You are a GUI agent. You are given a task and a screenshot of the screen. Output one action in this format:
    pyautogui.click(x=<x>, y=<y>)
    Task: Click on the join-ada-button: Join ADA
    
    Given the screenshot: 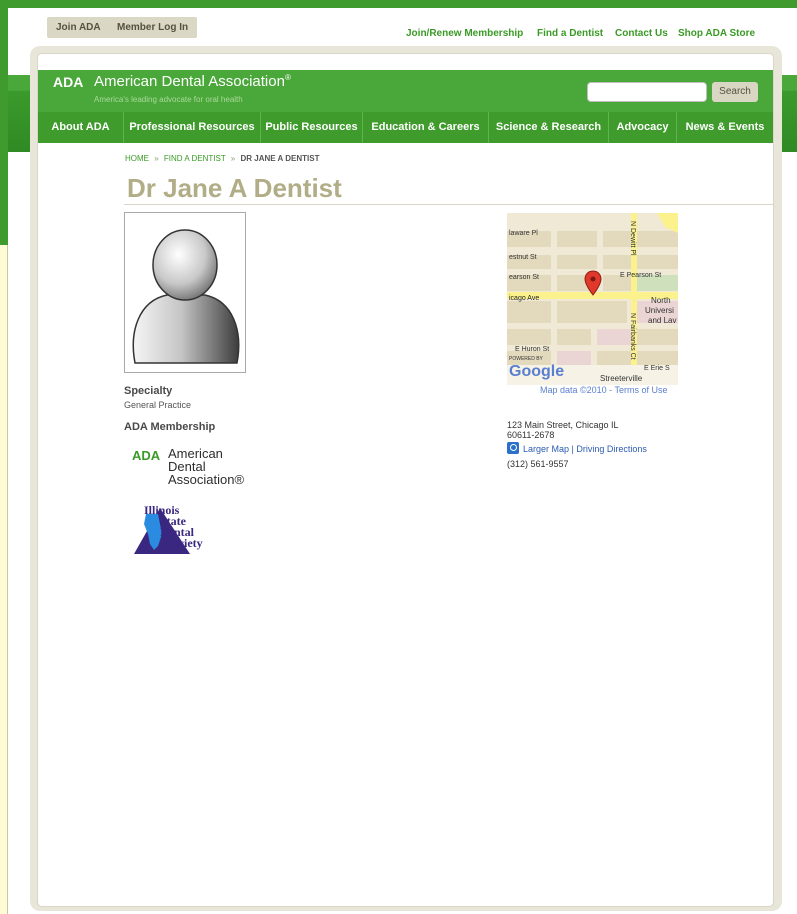 What is the action you would take?
    pyautogui.click(x=78, y=27)
    